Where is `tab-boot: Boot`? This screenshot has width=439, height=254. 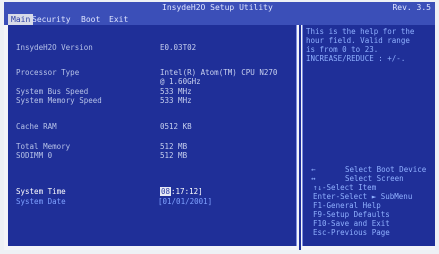 tab-boot: Boot is located at coordinates (90, 19).